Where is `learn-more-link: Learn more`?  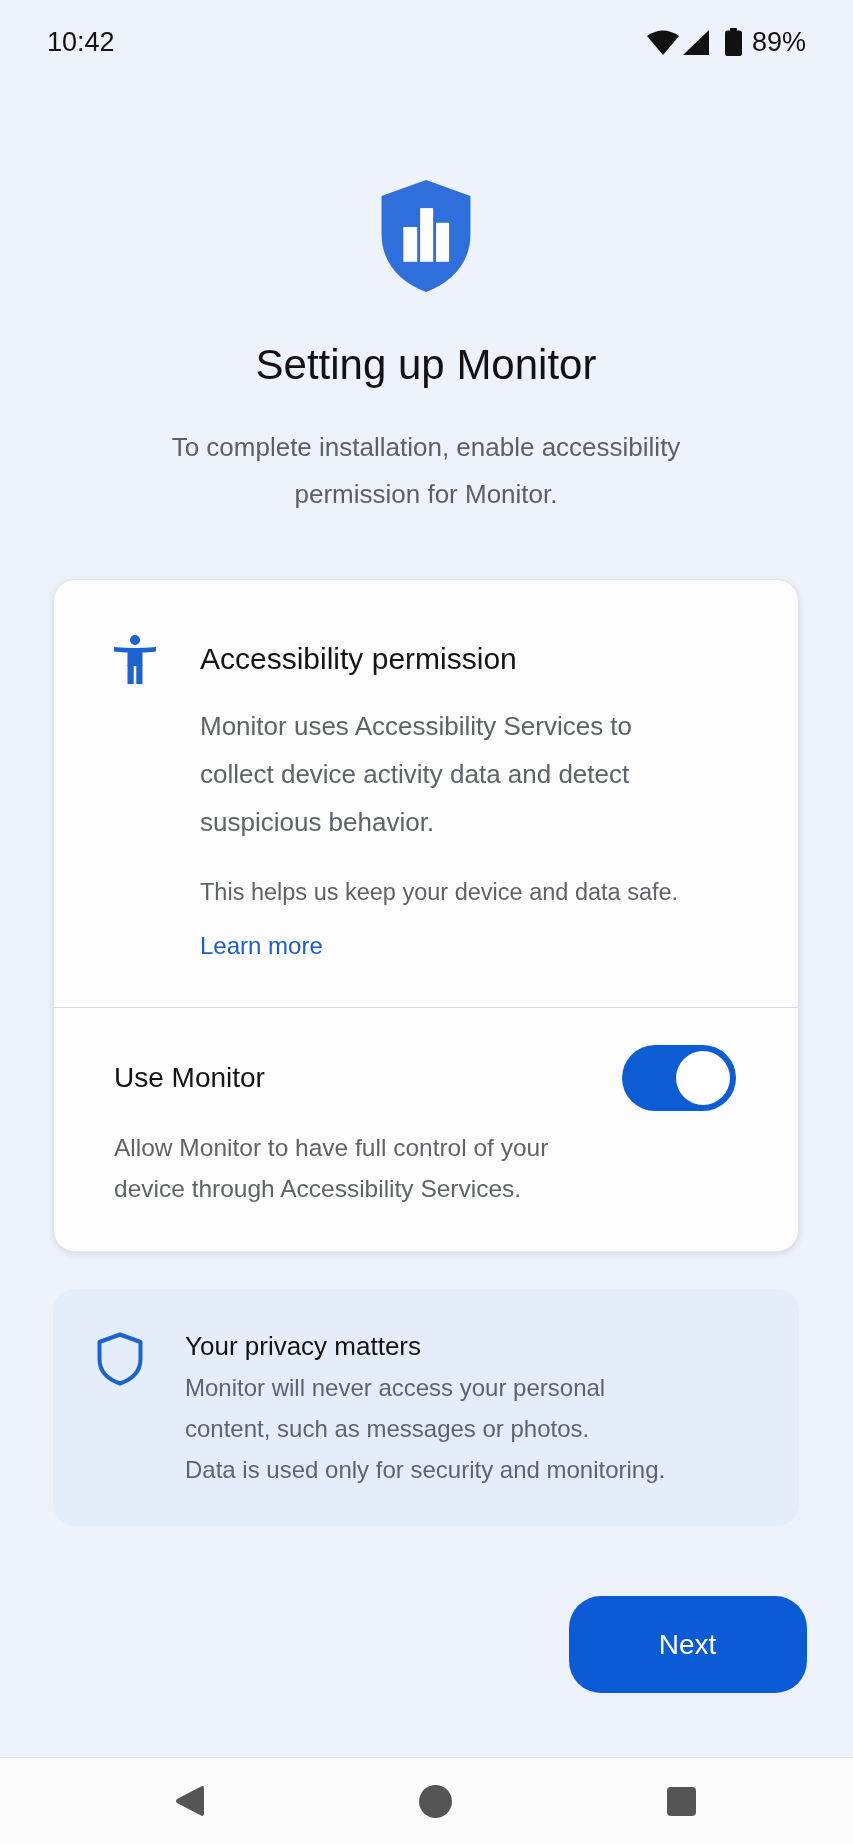
learn-more-link: Learn more is located at coordinates (261, 946).